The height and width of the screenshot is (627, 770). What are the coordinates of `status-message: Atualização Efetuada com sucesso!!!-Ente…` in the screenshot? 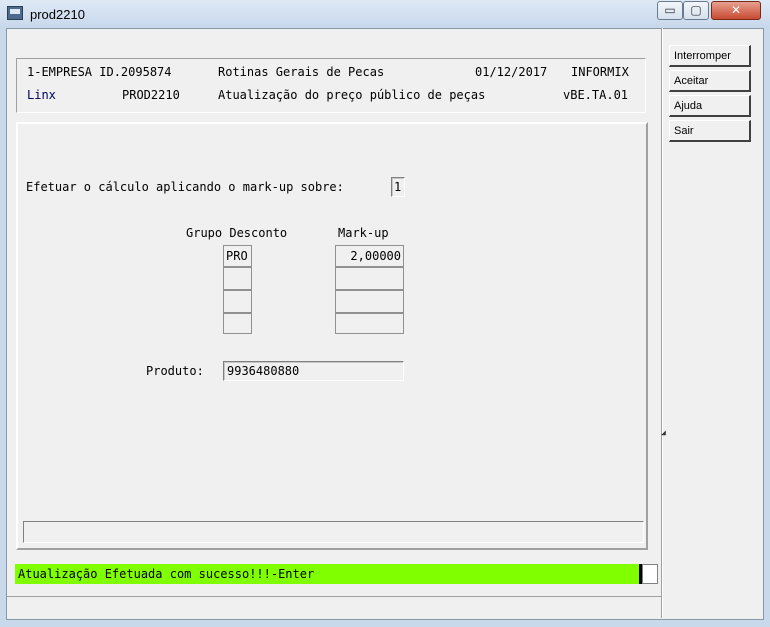 It's located at (327, 574).